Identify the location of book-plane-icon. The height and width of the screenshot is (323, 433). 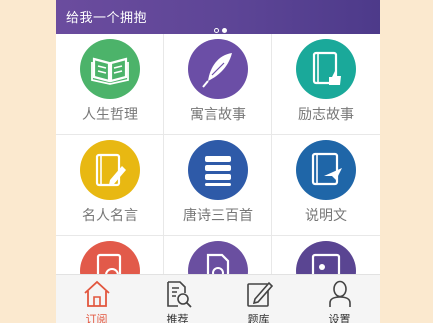
(326, 170).